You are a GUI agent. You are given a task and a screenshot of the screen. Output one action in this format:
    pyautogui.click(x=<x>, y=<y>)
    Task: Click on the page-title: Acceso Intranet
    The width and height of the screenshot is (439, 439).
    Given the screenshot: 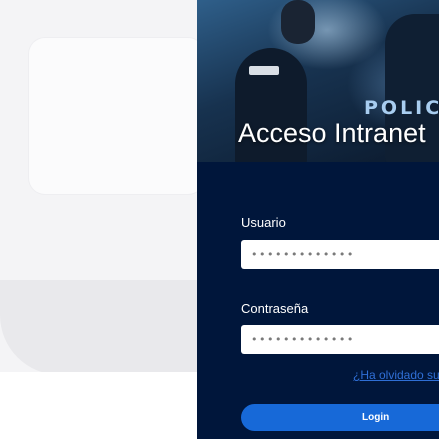 What is the action you would take?
    pyautogui.click(x=332, y=133)
    